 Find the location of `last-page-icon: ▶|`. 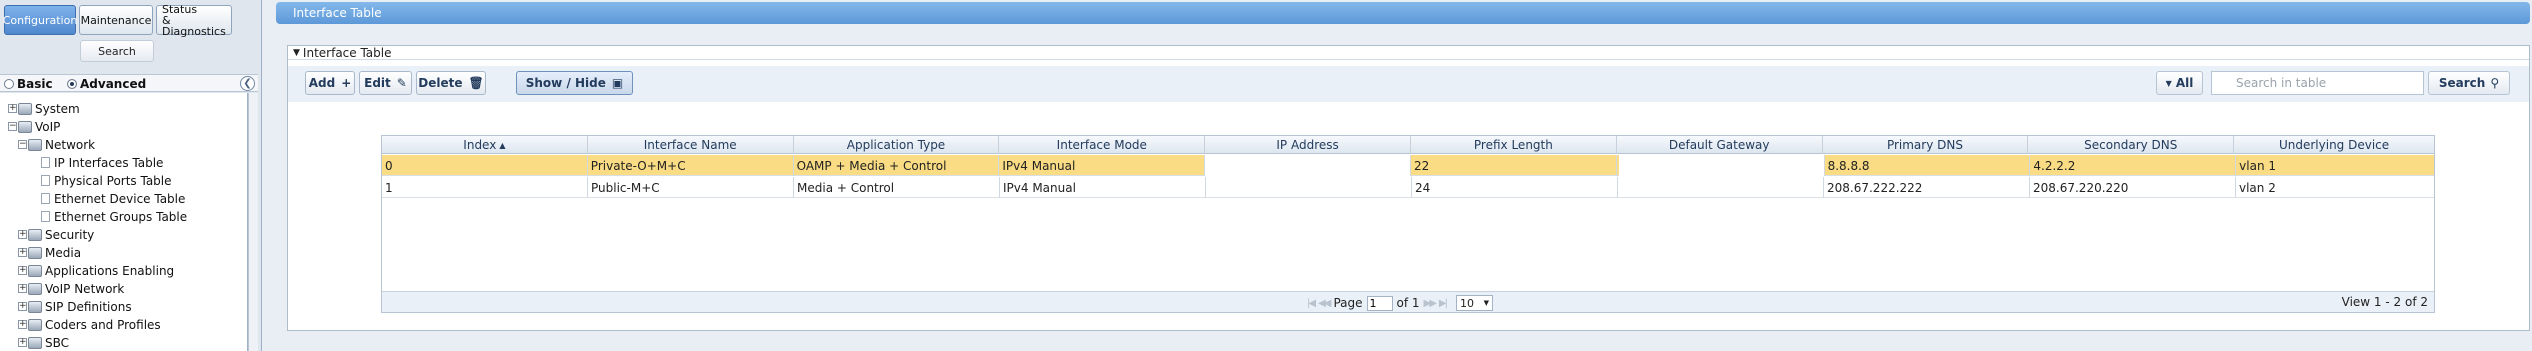

last-page-icon: ▶| is located at coordinates (1443, 303).